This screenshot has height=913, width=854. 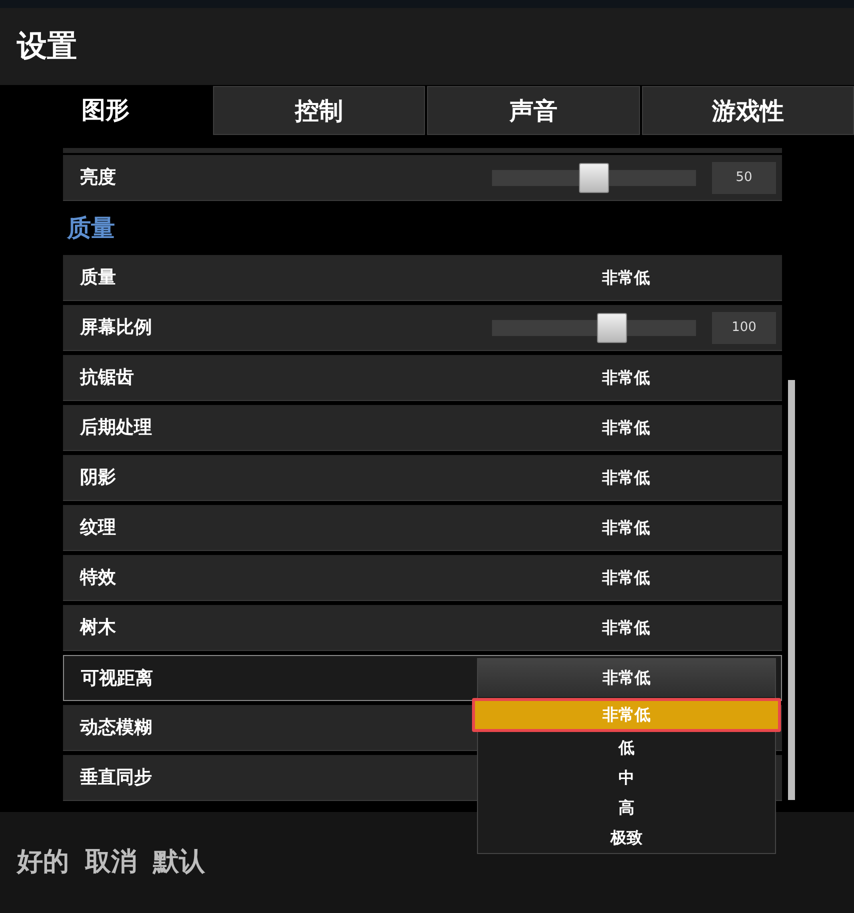 I want to click on setting-row: 抗锯齿 非常低, so click(x=422, y=378).